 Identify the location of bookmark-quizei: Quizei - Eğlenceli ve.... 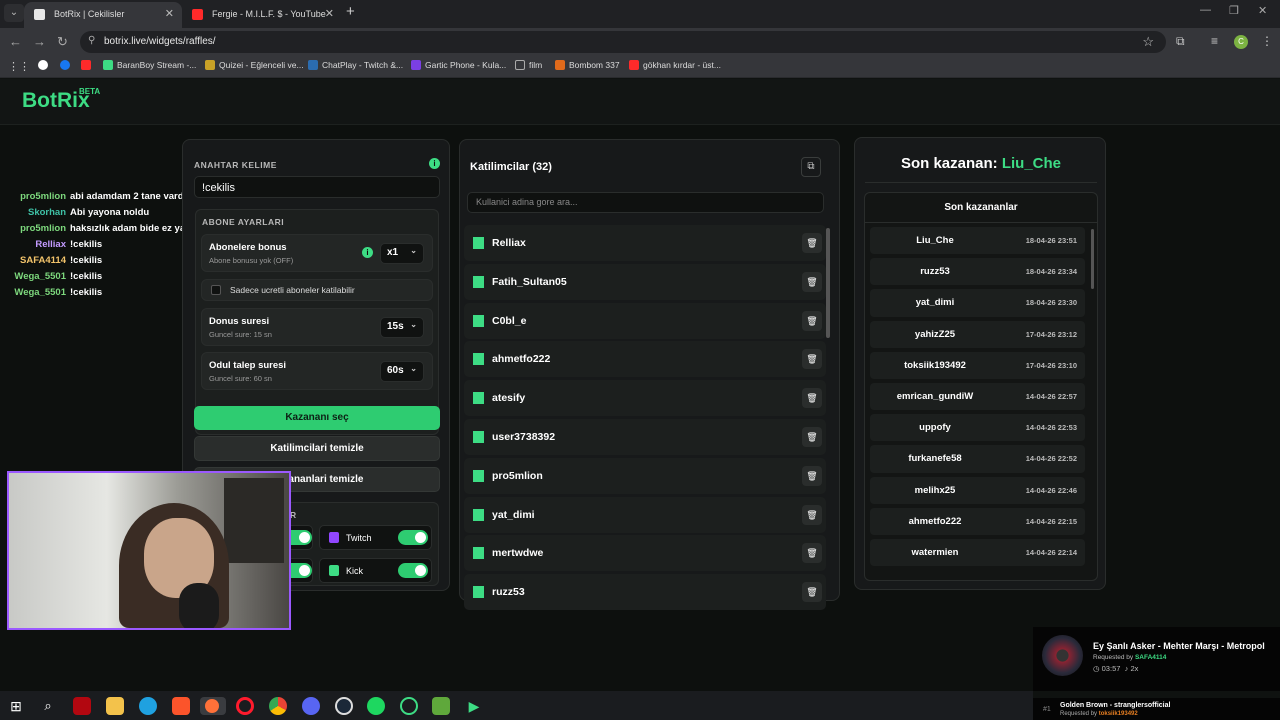
(254, 65).